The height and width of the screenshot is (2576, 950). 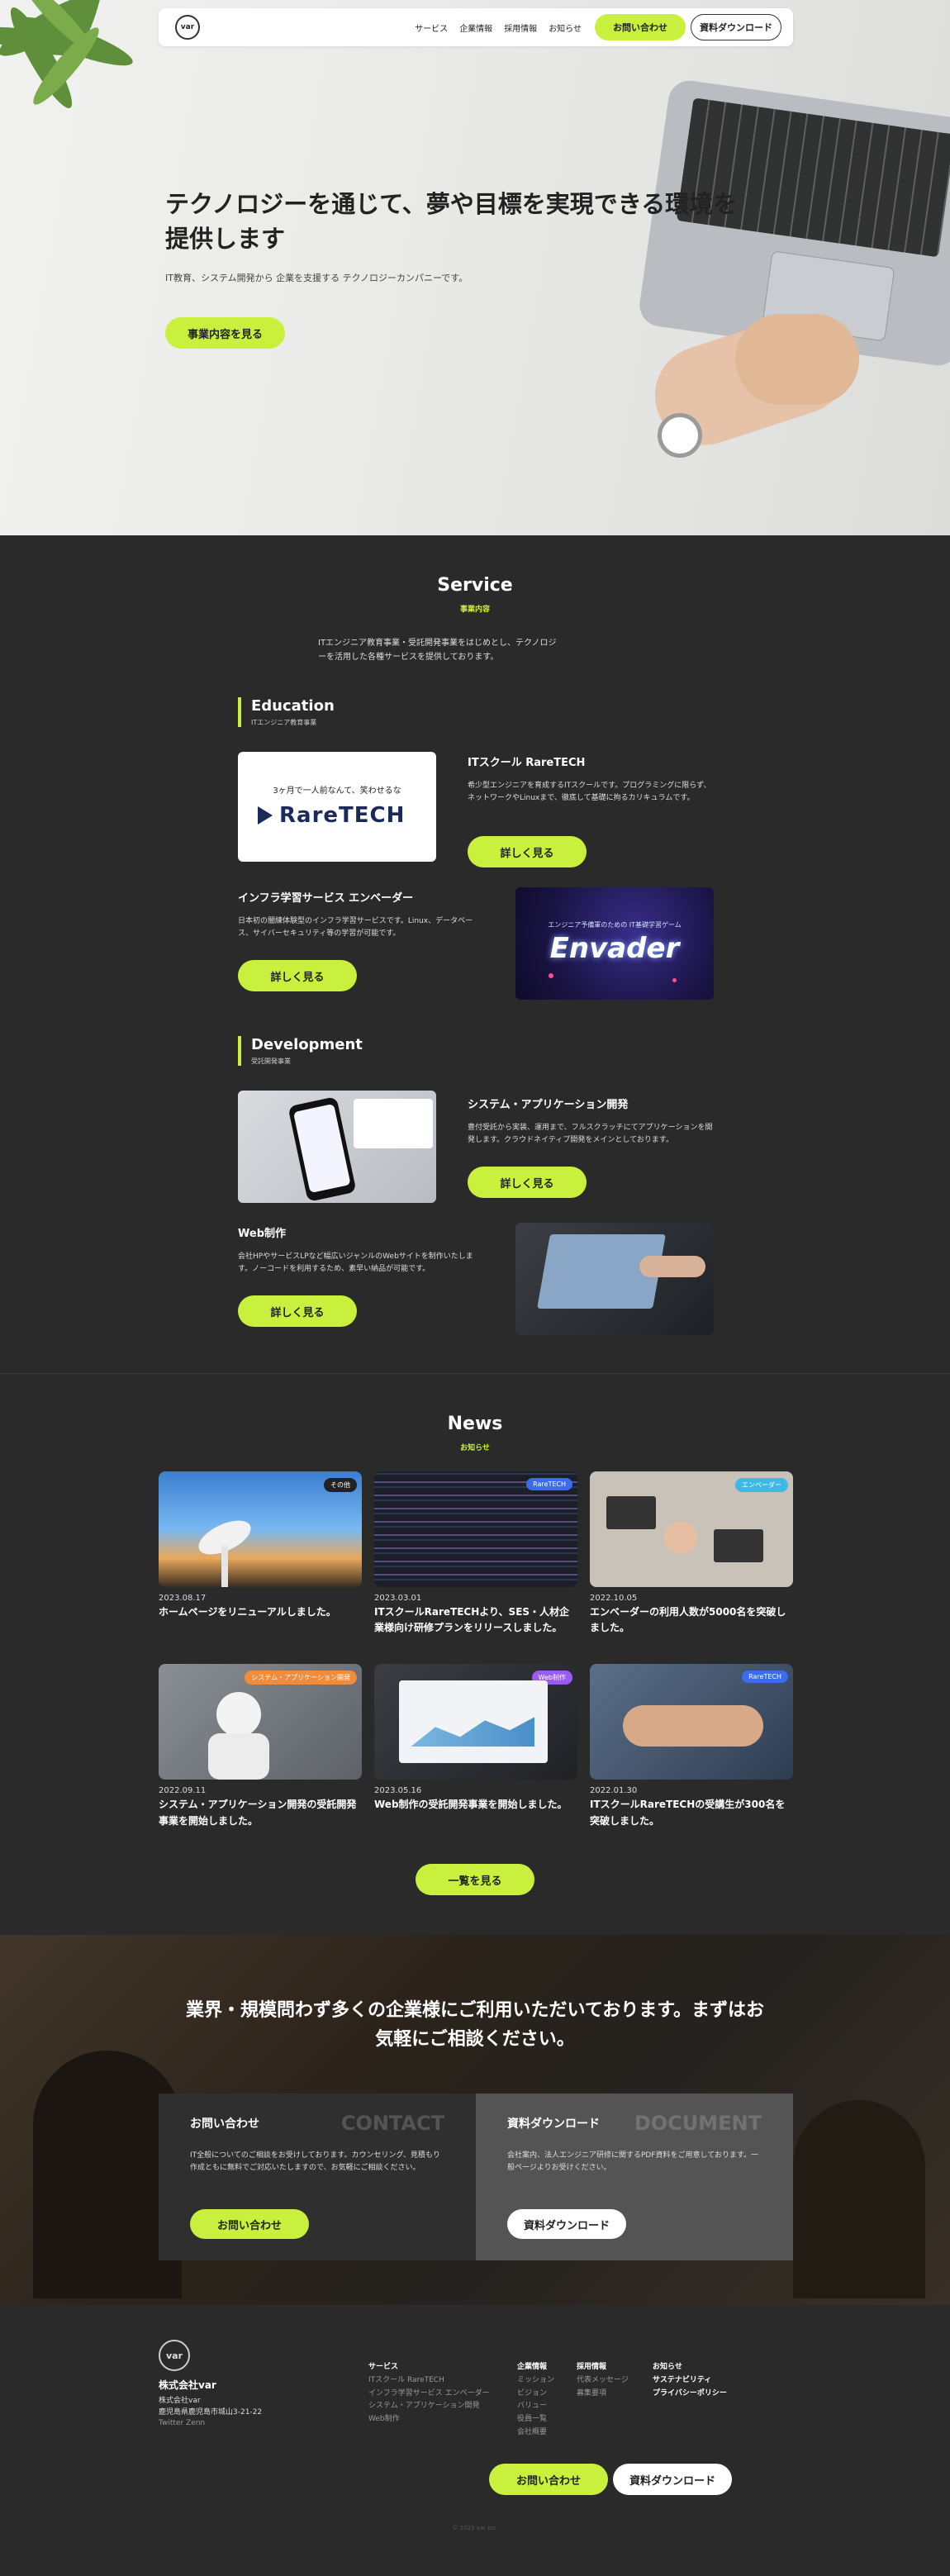 What do you see at coordinates (284, 722) in the screenshot?
I see `category-subtitle: ITエンジニア教育事業` at bounding box center [284, 722].